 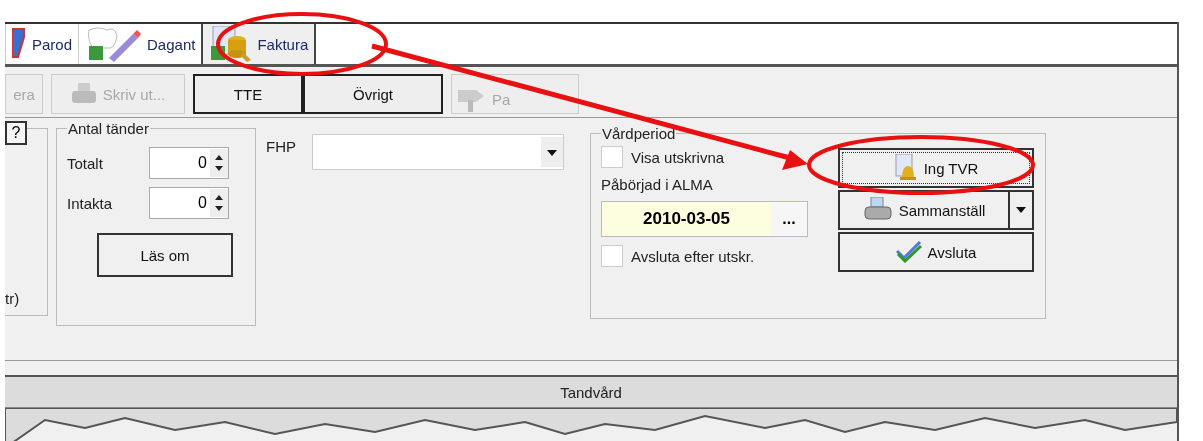 What do you see at coordinates (693, 256) in the screenshot?
I see `checkbox-label: Avsluta efter utskr.` at bounding box center [693, 256].